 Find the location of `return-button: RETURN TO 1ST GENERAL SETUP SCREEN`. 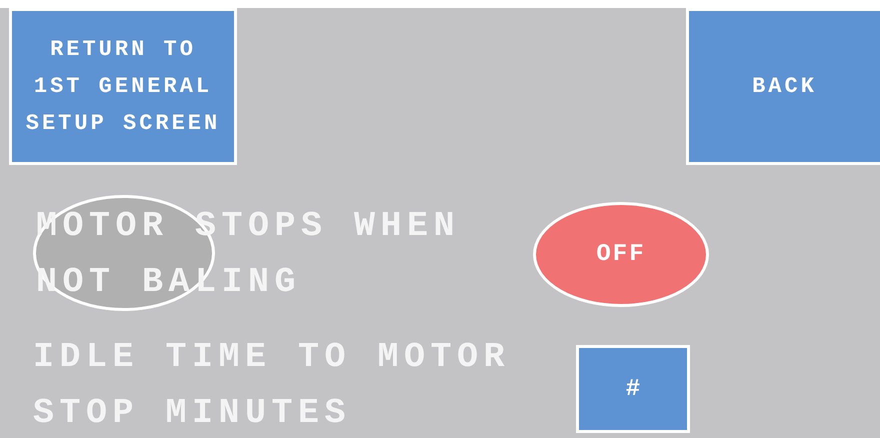

return-button: RETURN TO 1ST GENERAL SETUP SCREEN is located at coordinates (123, 86).